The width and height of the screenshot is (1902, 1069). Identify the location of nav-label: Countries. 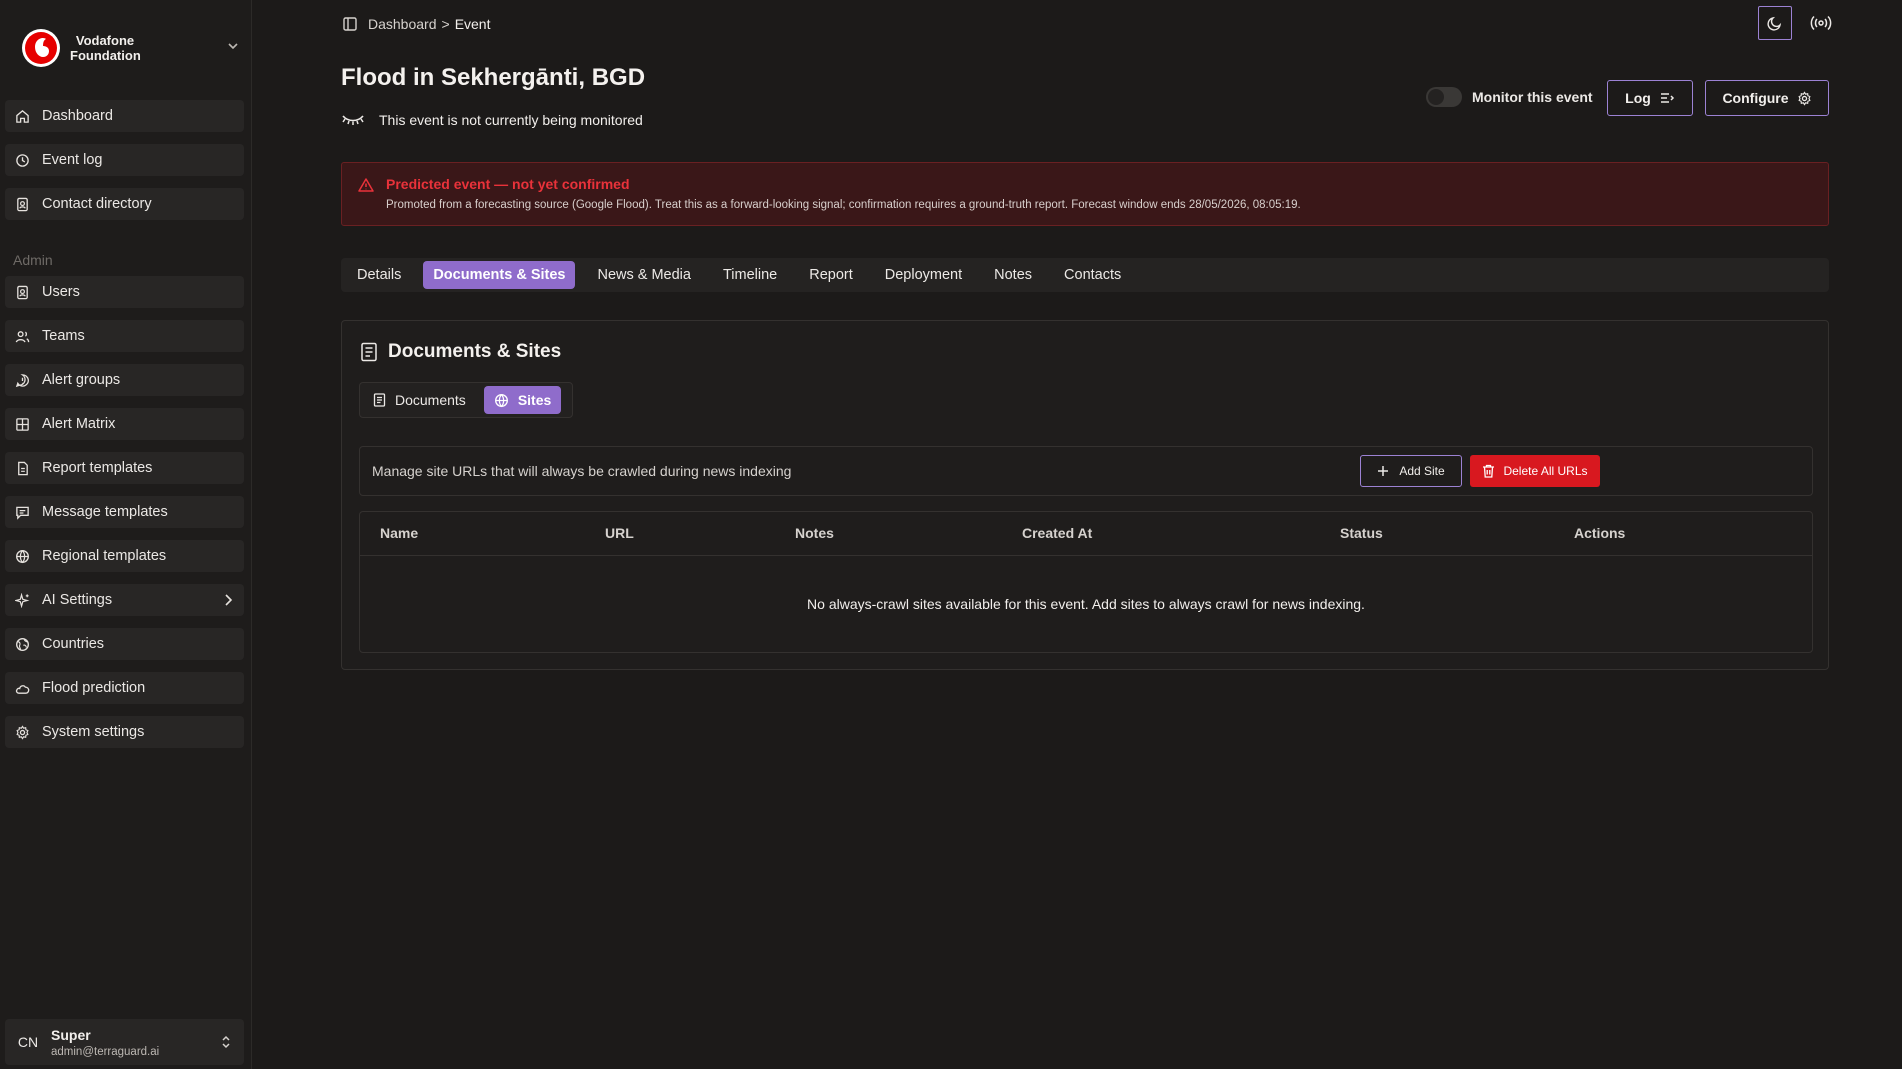
(73, 644).